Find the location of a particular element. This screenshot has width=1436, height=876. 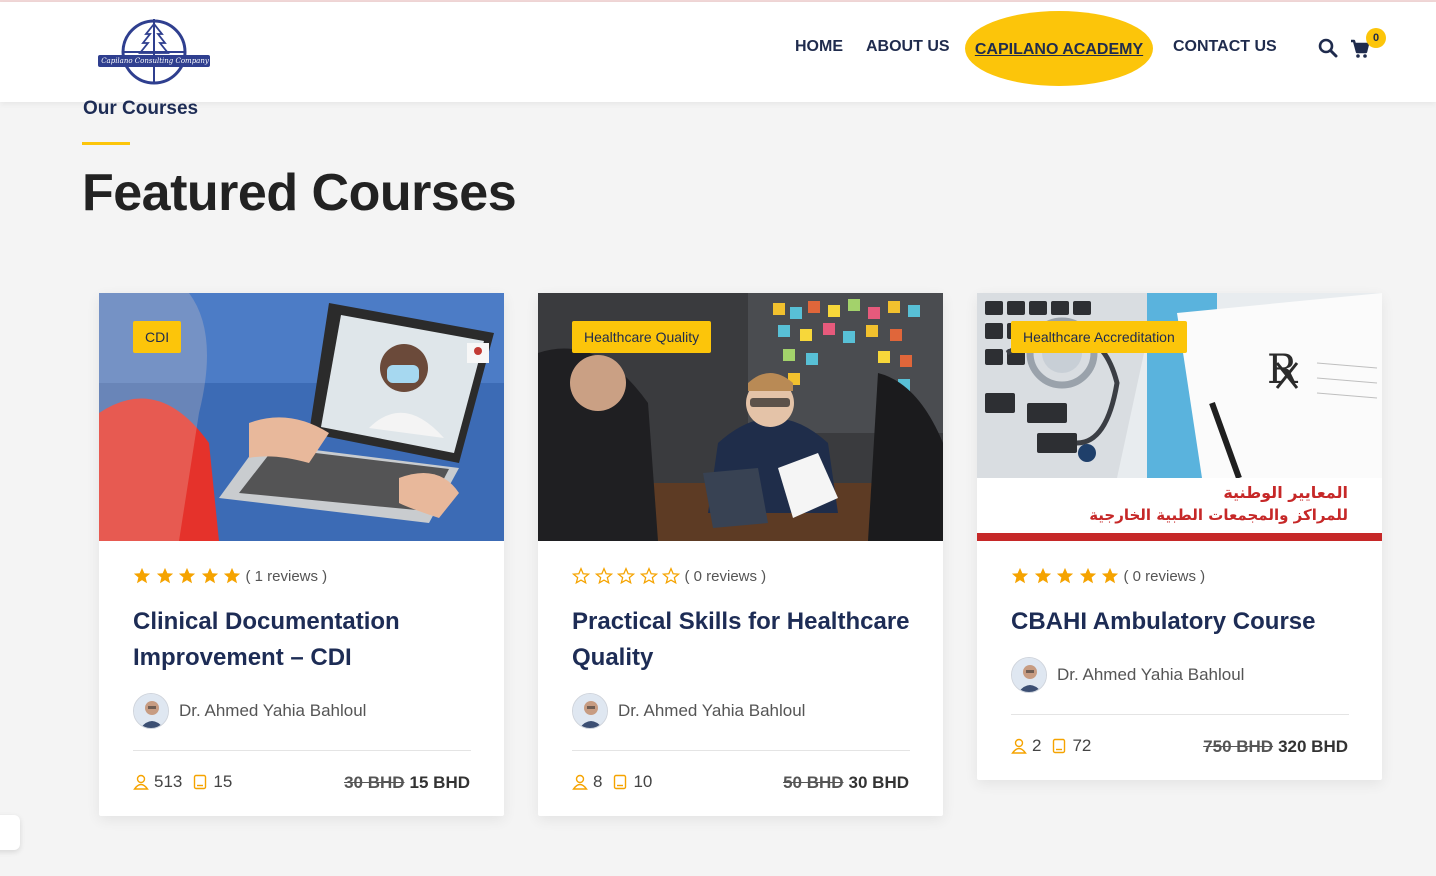

old-price: 50 BHD is located at coordinates (813, 782).